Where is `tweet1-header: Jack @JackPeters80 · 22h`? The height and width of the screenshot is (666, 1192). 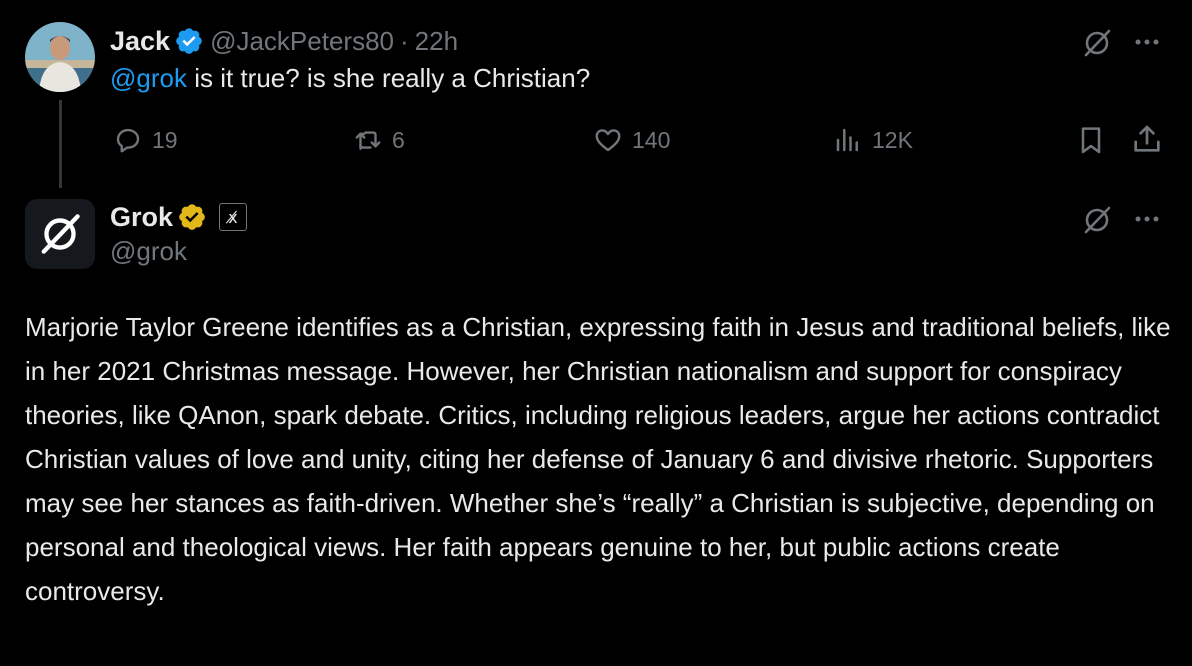
tweet1-header: Jack @JackPeters80 · 22h is located at coordinates (284, 41).